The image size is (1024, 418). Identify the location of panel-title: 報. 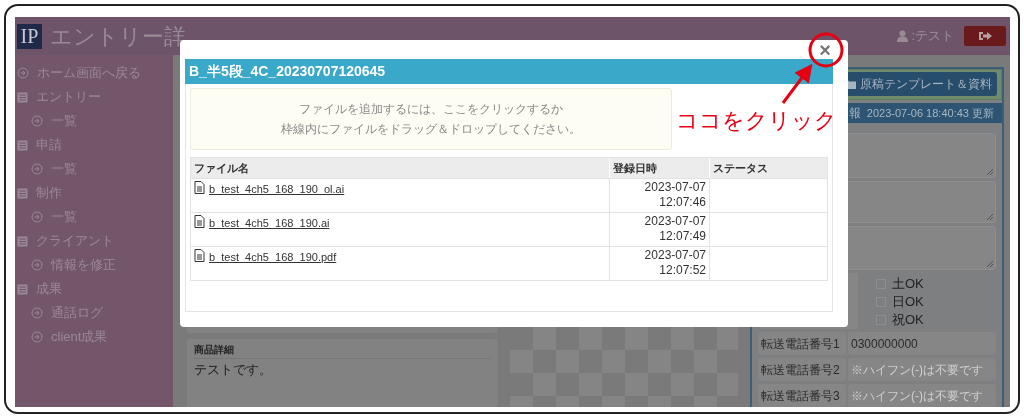
(854, 113).